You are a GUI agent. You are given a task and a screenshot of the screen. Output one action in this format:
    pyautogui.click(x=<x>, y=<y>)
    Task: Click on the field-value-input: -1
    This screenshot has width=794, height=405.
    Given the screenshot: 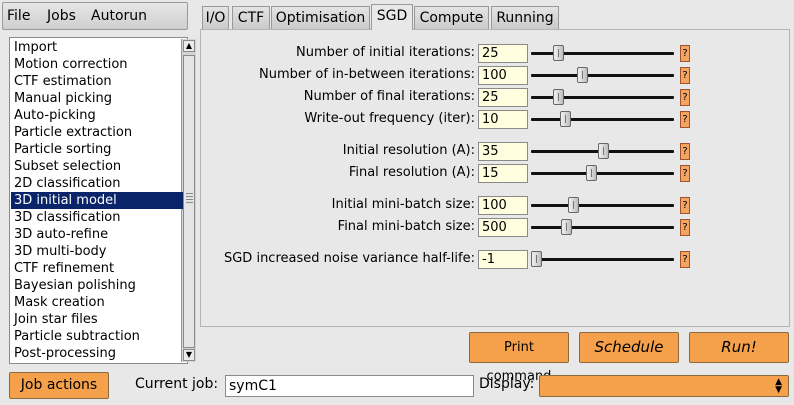 What is the action you would take?
    pyautogui.click(x=503, y=259)
    